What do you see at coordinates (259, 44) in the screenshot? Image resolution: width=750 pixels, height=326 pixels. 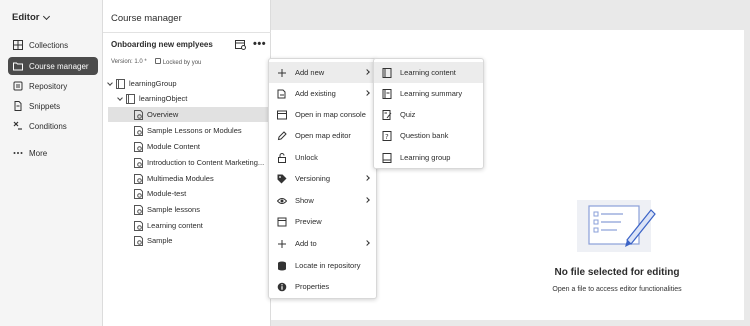 I see `more-options-icon: •••` at bounding box center [259, 44].